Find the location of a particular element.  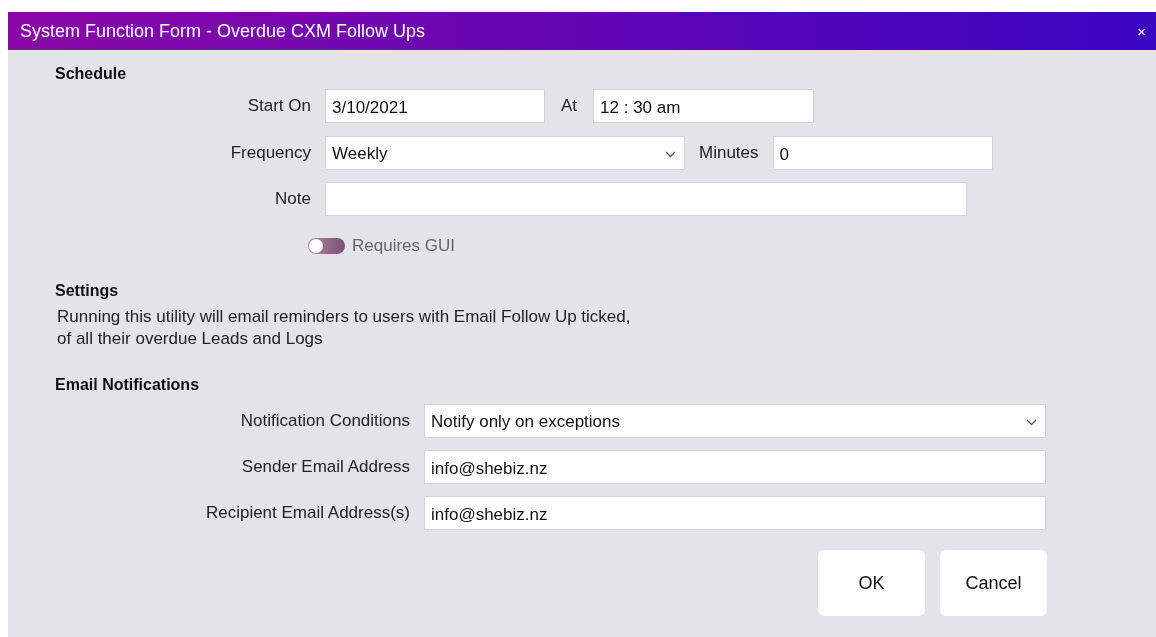

section-heading: Schedule is located at coordinates (91, 74).